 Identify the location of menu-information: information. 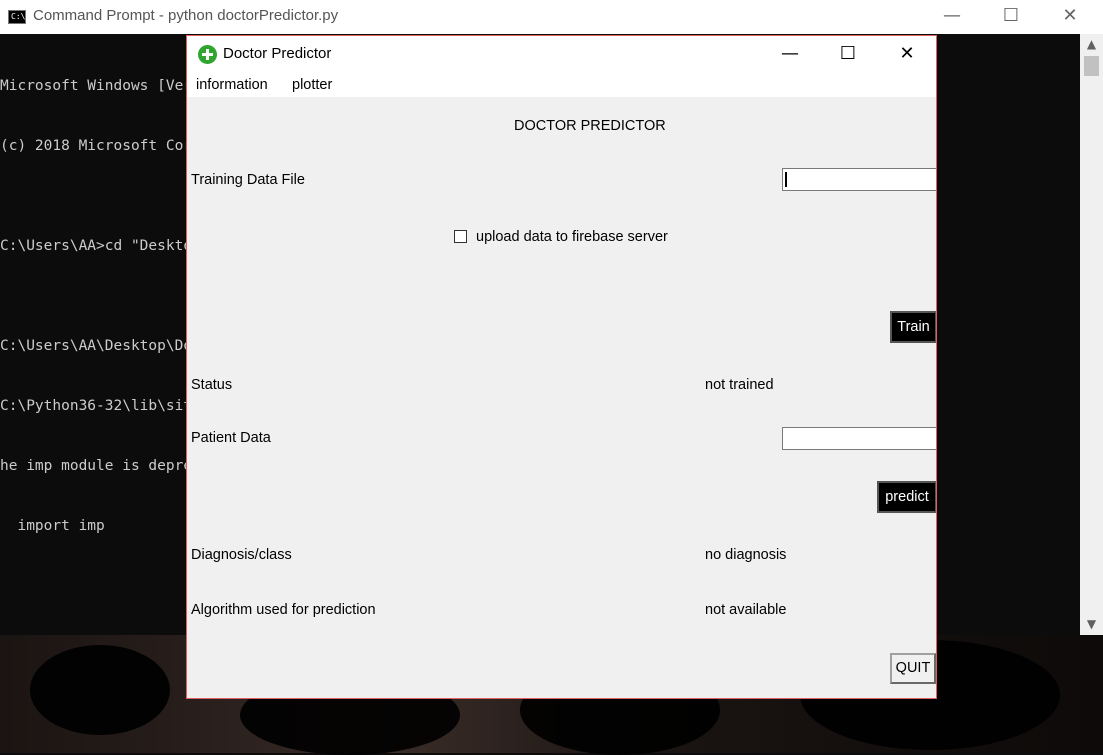
(232, 85).